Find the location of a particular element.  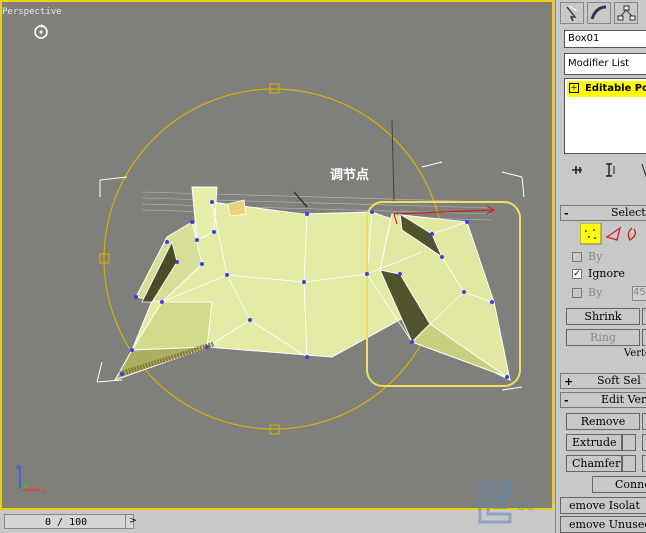

by-angle-checkbox is located at coordinates (577, 293).